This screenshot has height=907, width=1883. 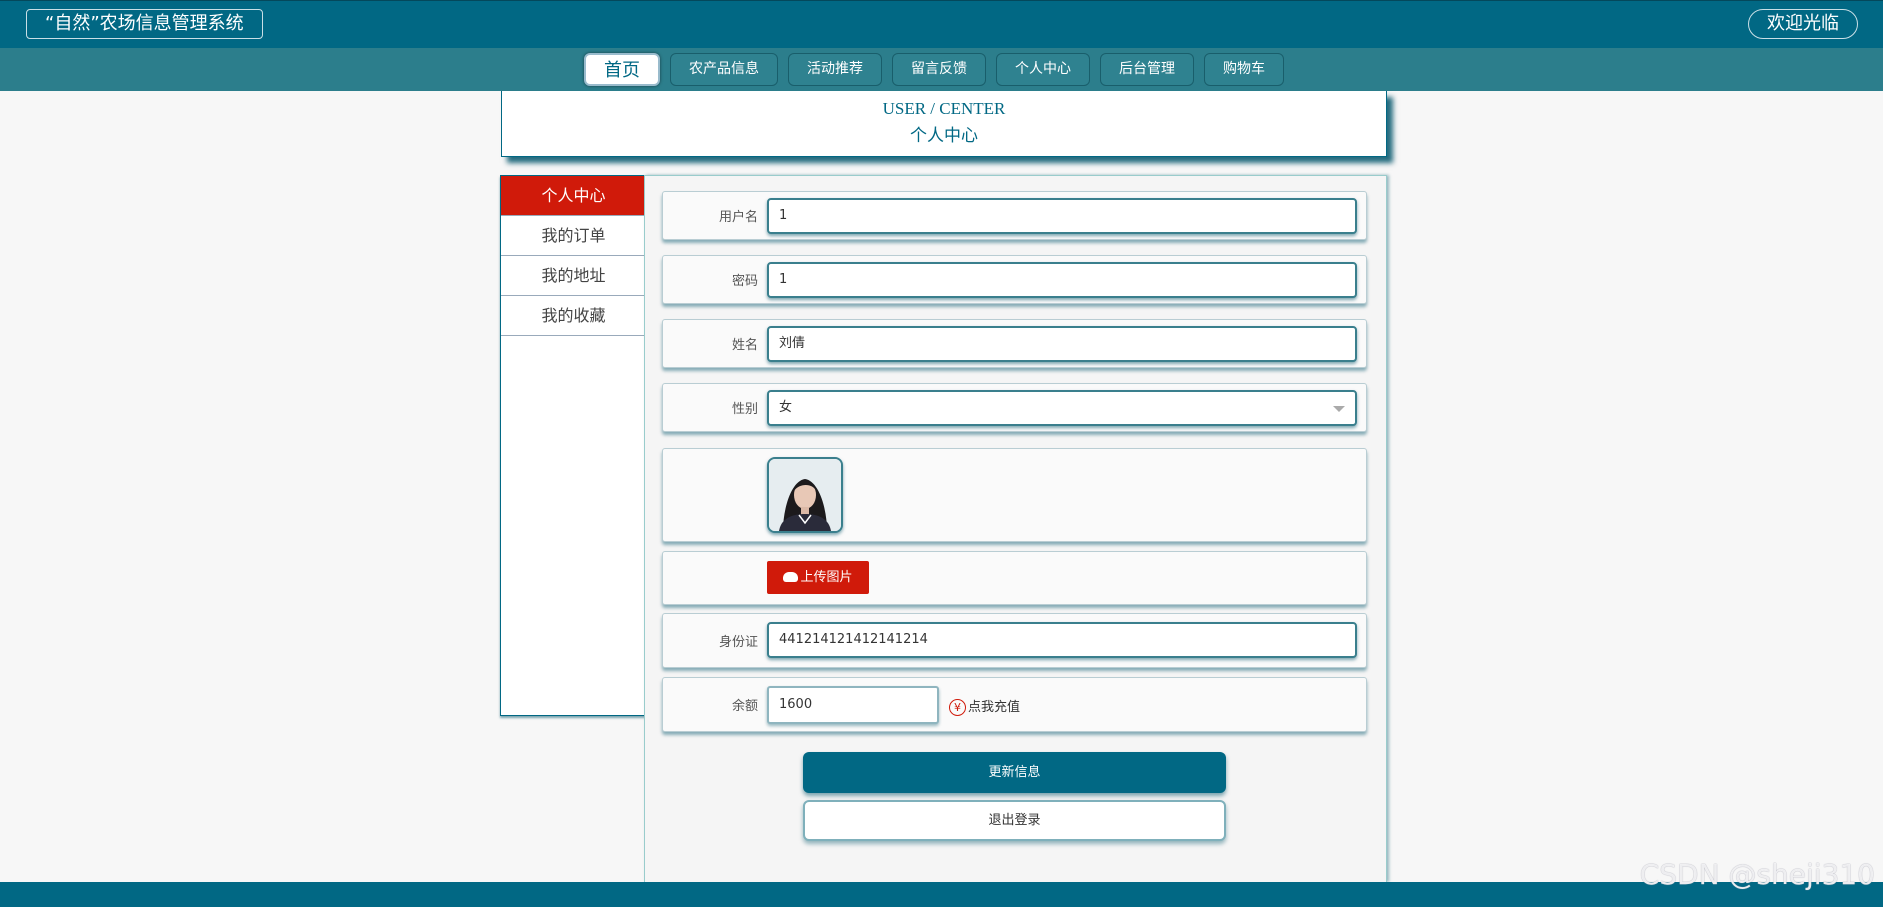 What do you see at coordinates (1803, 24) in the screenshot?
I see `welcome-badge: 欢迎光临` at bounding box center [1803, 24].